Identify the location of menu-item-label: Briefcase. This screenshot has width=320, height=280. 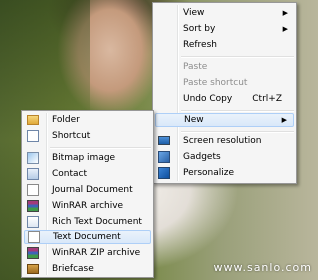
(73, 269).